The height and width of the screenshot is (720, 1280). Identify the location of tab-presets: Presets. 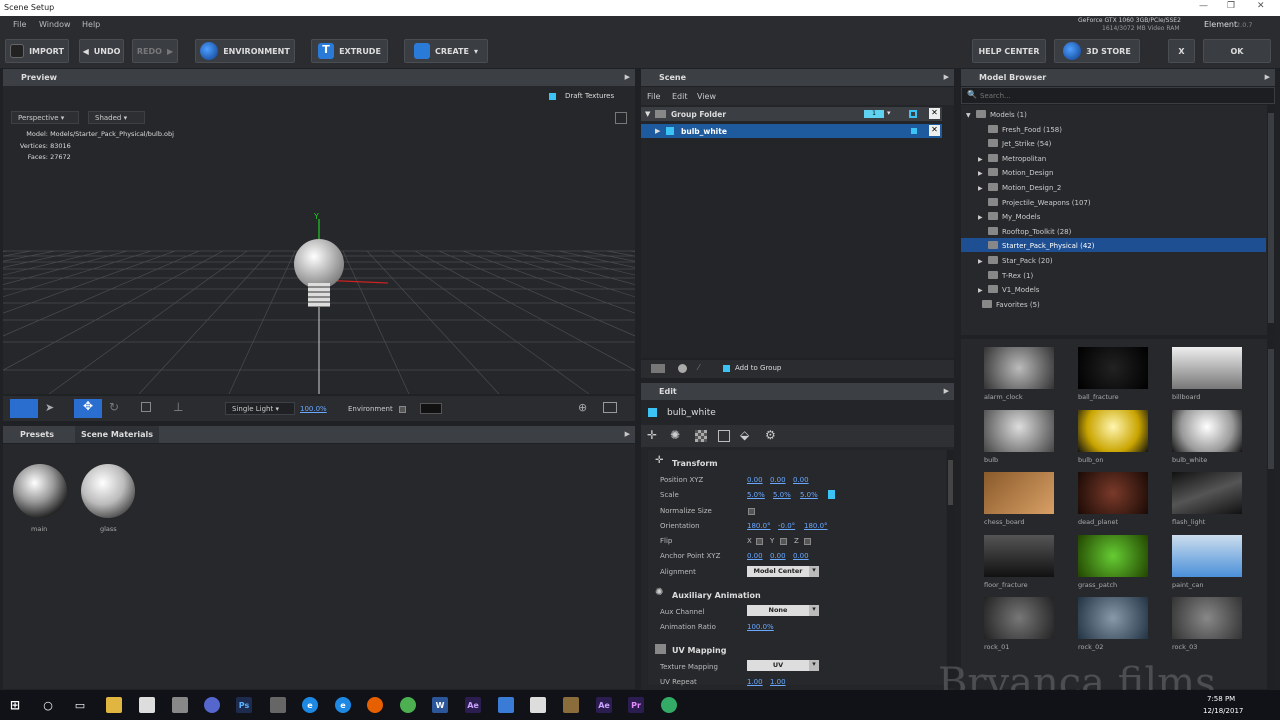
(37, 434).